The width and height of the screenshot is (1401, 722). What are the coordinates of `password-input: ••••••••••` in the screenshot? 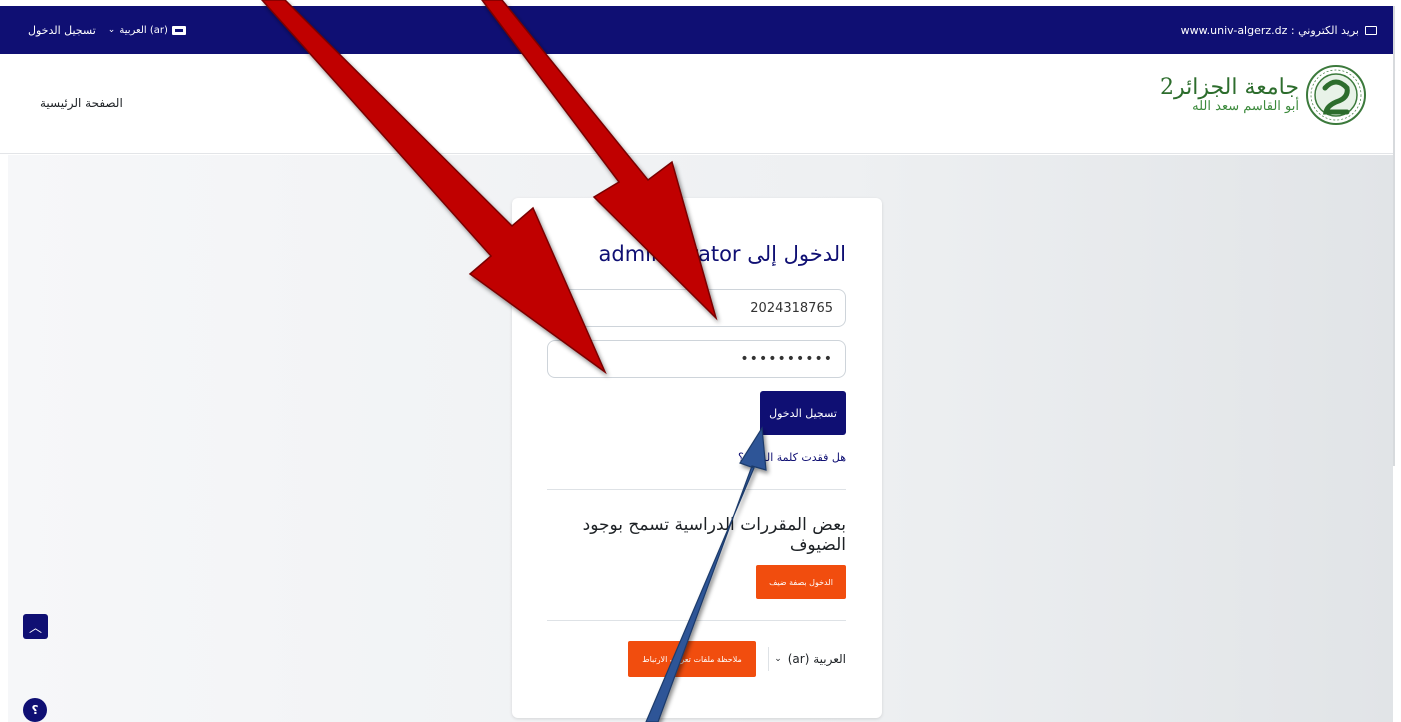 It's located at (696, 359).